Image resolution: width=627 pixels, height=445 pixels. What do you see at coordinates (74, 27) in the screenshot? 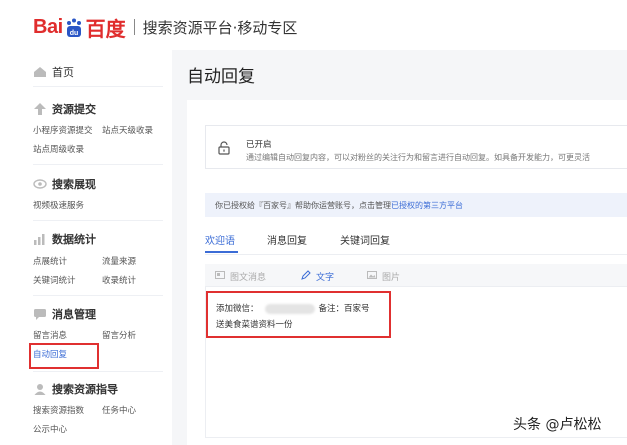
I see `paw-icon: du` at bounding box center [74, 27].